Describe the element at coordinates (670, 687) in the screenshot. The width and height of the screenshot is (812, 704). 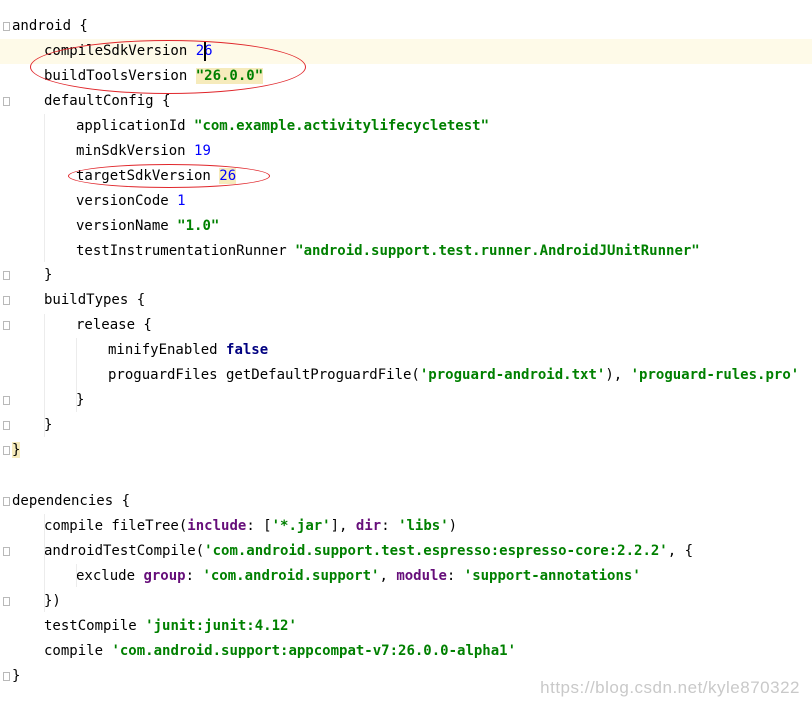
I see `watermark: https://blog.csdn.net/kyle870322` at that location.